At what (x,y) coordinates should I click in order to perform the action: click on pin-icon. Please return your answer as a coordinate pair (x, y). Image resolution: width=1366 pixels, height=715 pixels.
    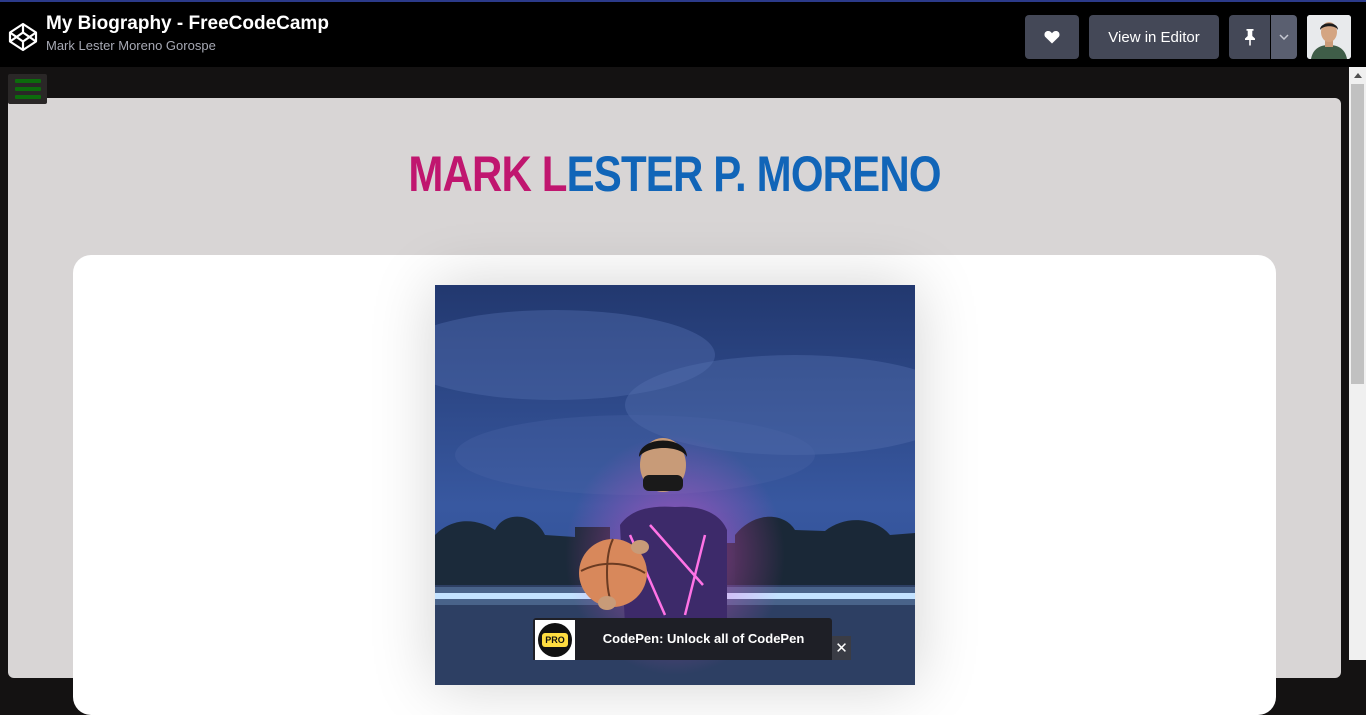
    Looking at the image, I should click on (1249, 37).